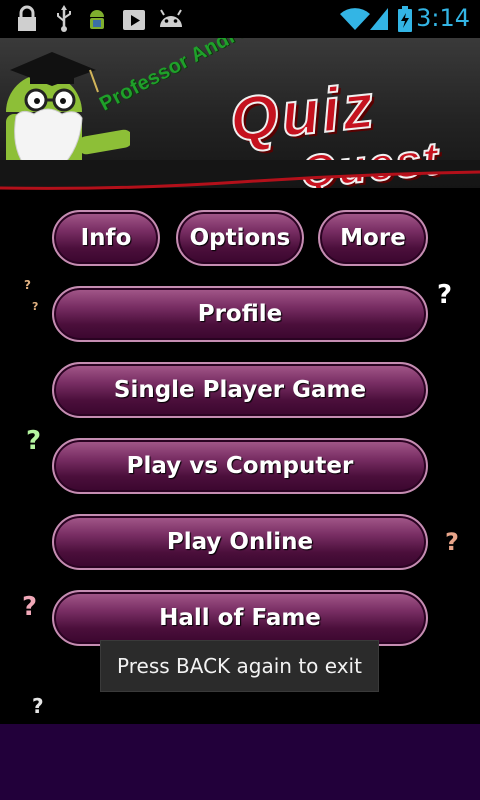 Image resolution: width=480 pixels, height=800 pixels. Describe the element at coordinates (240, 19) in the screenshot. I see `status-bar: 3:14` at that location.